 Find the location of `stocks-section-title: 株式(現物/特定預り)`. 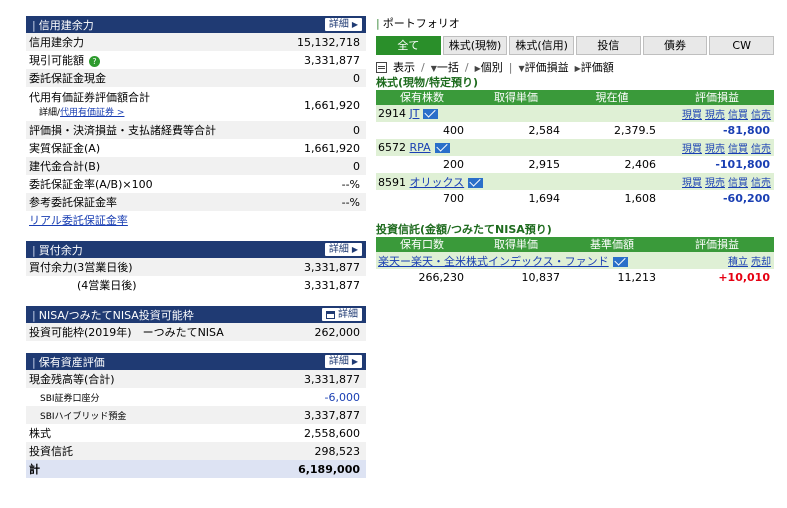

stocks-section-title: 株式(現物/特定預り) is located at coordinates (427, 82).